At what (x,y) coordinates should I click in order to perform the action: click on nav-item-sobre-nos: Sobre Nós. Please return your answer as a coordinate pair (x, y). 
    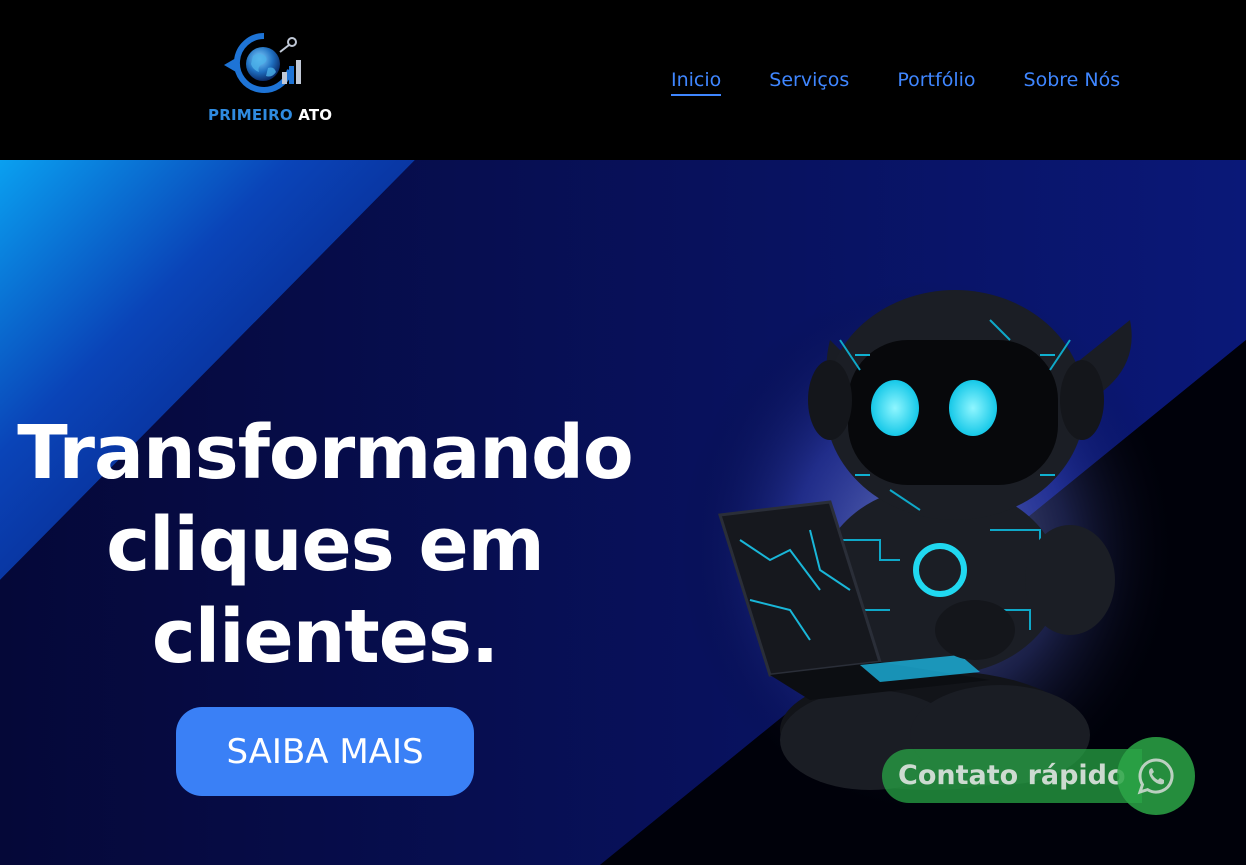
    Looking at the image, I should click on (1072, 81).